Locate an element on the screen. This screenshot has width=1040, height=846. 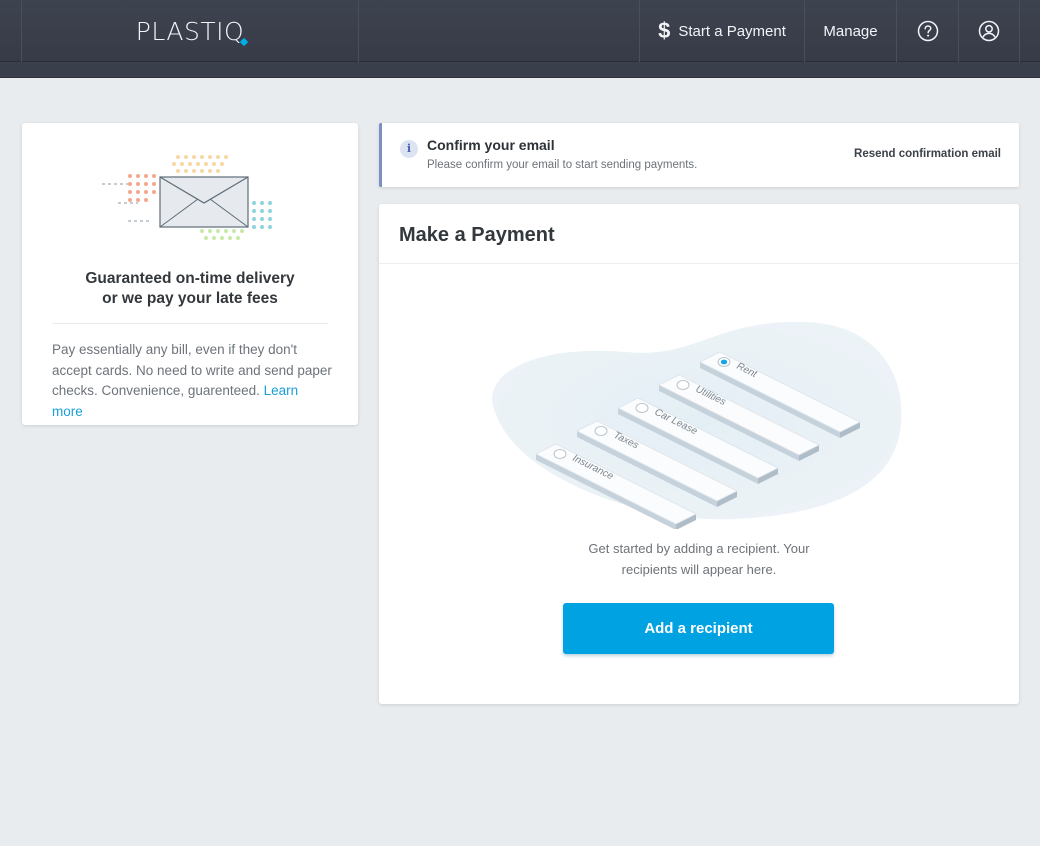
help-button is located at coordinates (927, 31).